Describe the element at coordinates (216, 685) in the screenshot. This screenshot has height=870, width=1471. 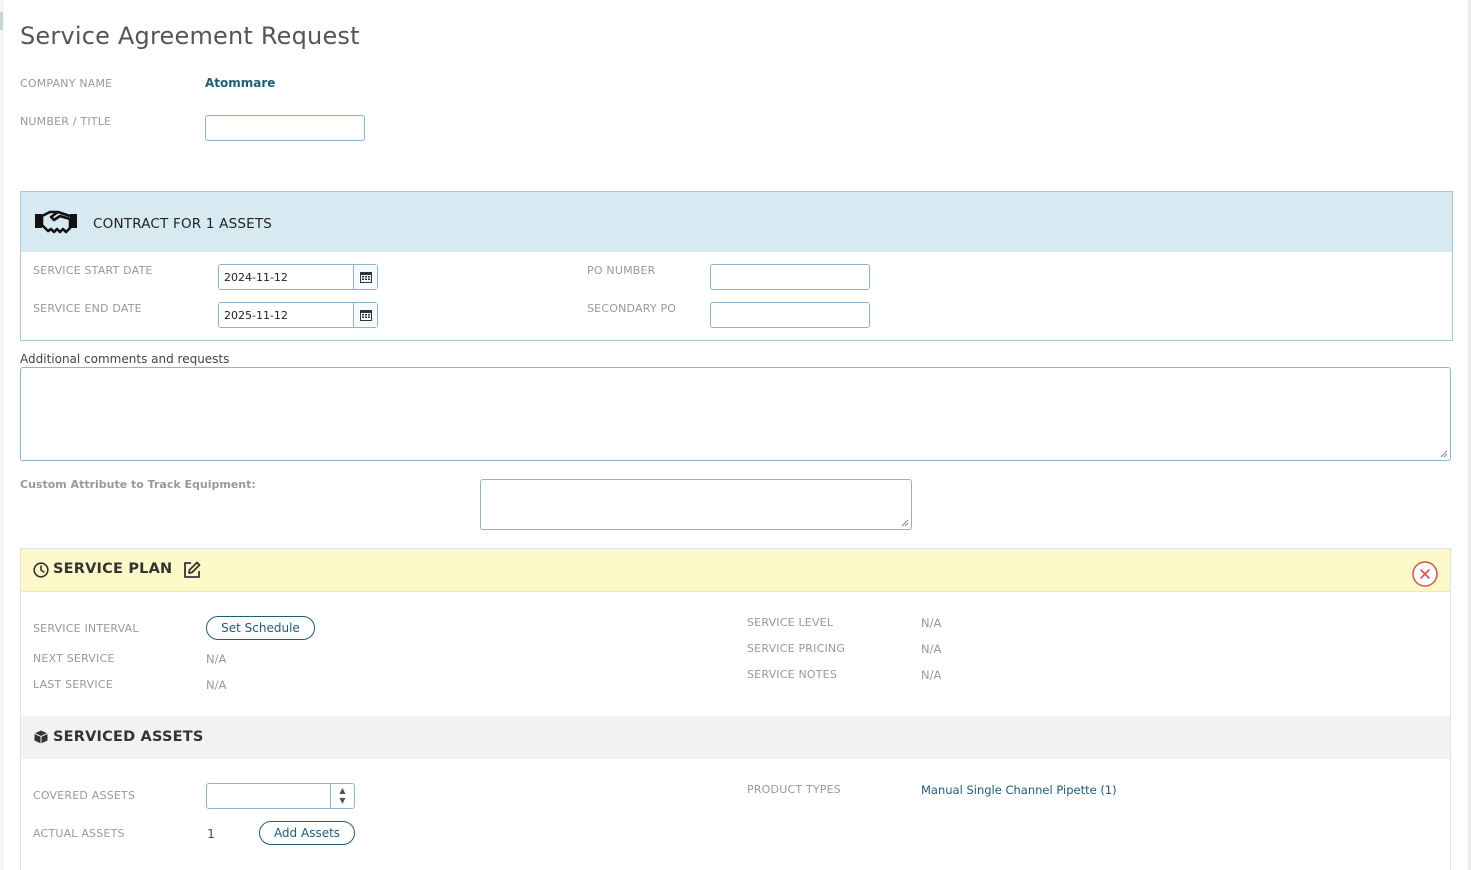
I see `last-service-value: N/A` at that location.